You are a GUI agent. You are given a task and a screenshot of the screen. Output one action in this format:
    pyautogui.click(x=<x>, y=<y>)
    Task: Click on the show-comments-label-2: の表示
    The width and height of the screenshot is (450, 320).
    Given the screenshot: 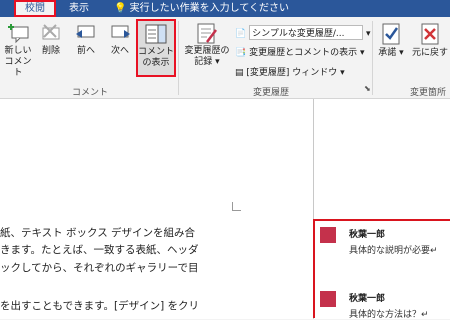 What is the action you would take?
    pyautogui.click(x=156, y=63)
    